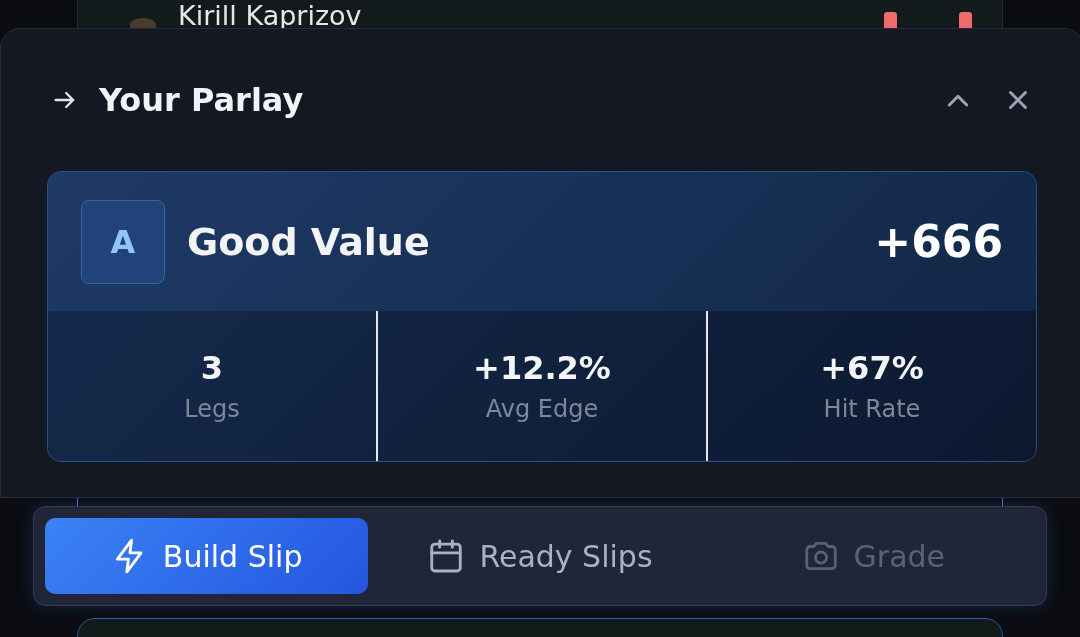 This screenshot has height=637, width=1080. What do you see at coordinates (872, 409) in the screenshot?
I see `stat-label: Hit Rate` at bounding box center [872, 409].